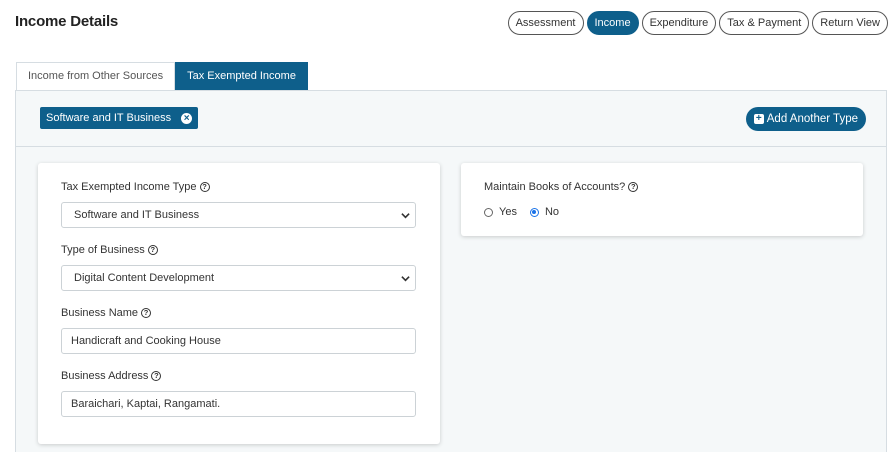 The image size is (894, 452). Describe the element at coordinates (103, 250) in the screenshot. I see `business-type-label: Type of Business` at that location.